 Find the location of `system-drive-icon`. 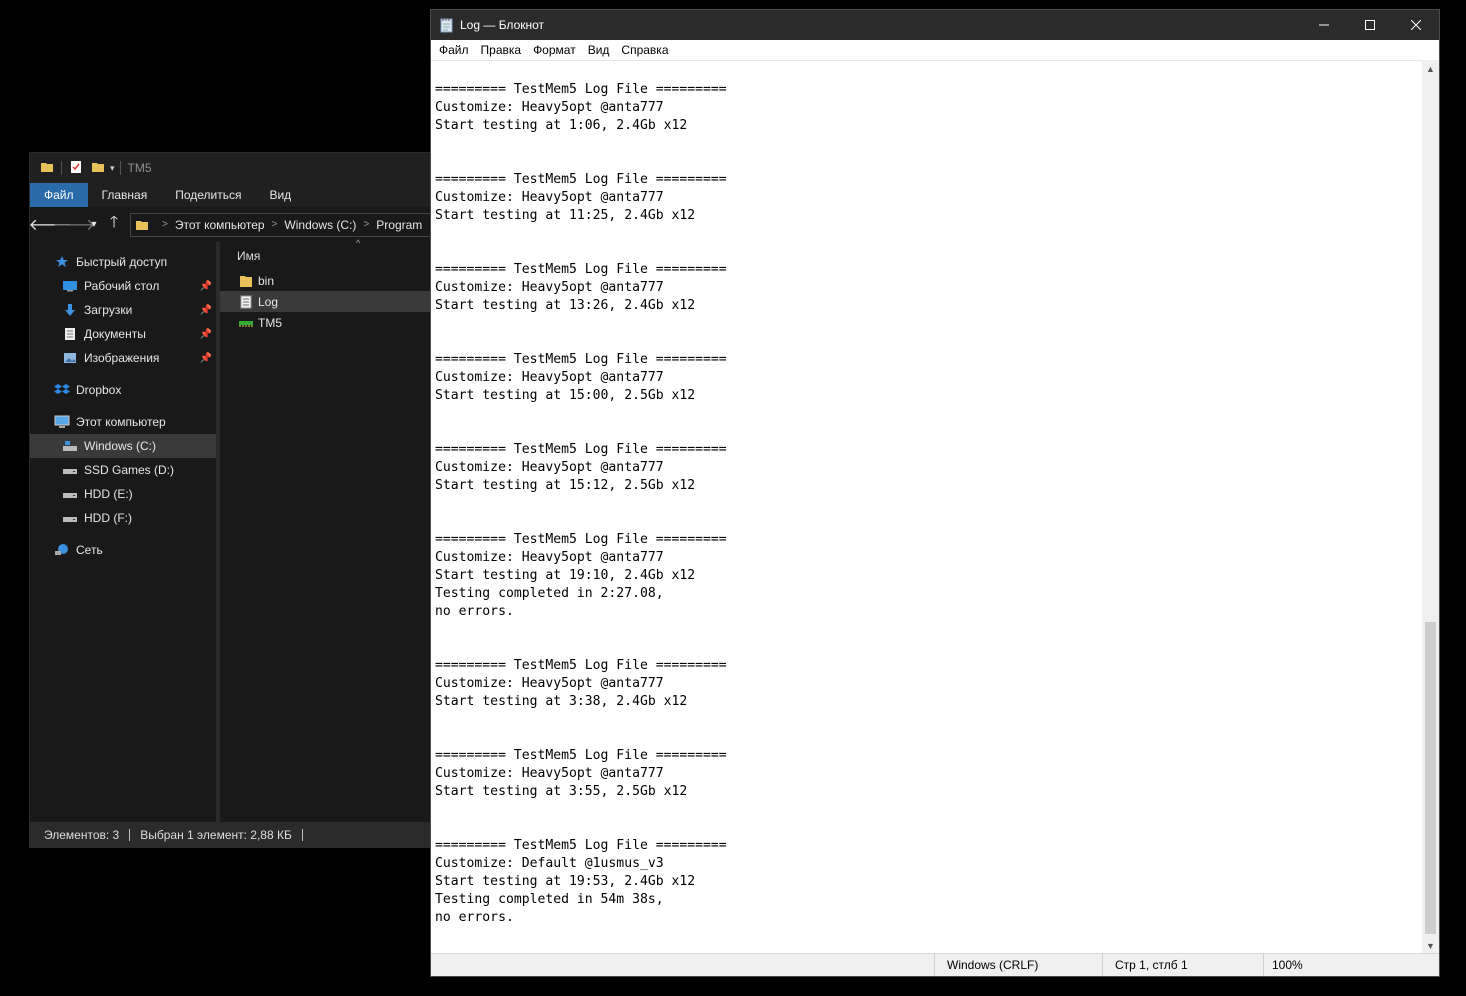

system-drive-icon is located at coordinates (70, 446).